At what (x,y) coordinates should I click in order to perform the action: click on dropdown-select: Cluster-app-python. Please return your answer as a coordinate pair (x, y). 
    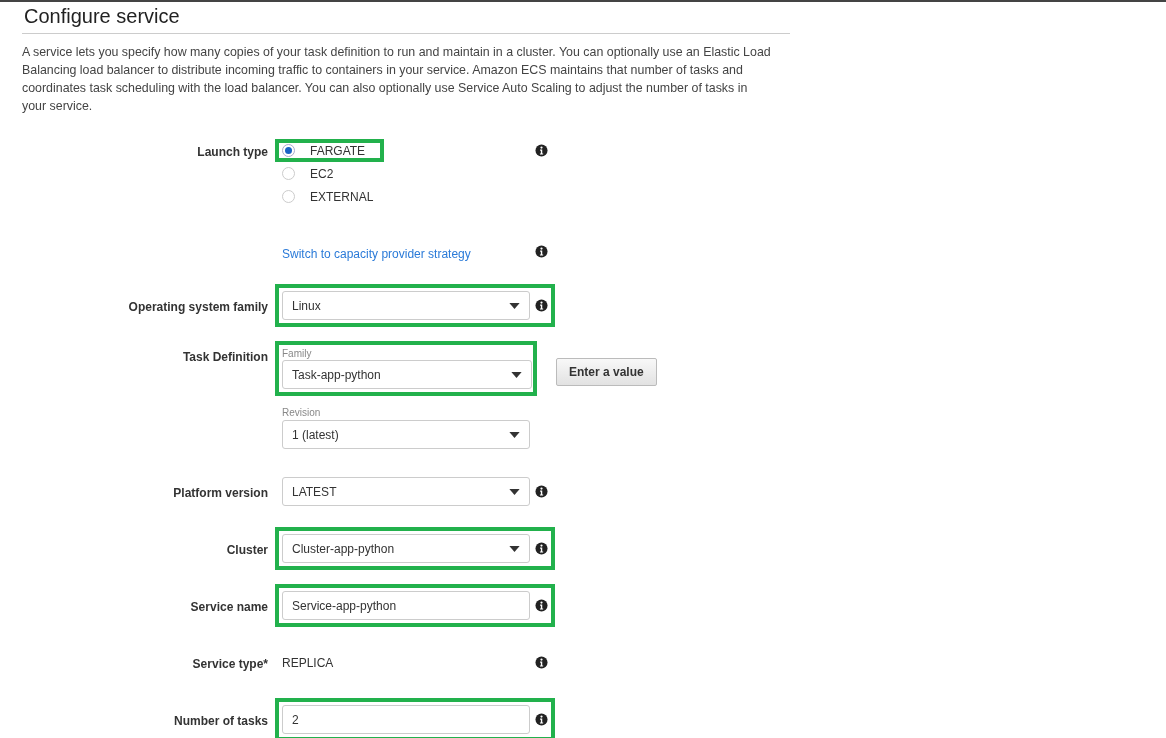
    Looking at the image, I should click on (406, 548).